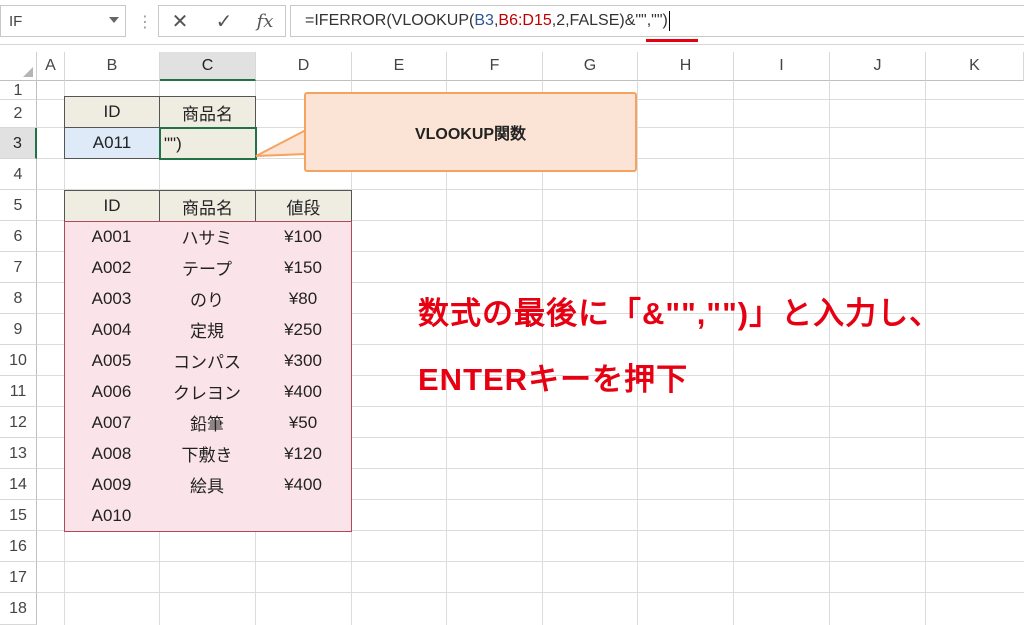  What do you see at coordinates (303, 299) in the screenshot?
I see `table-cell-price: ¥80` at bounding box center [303, 299].